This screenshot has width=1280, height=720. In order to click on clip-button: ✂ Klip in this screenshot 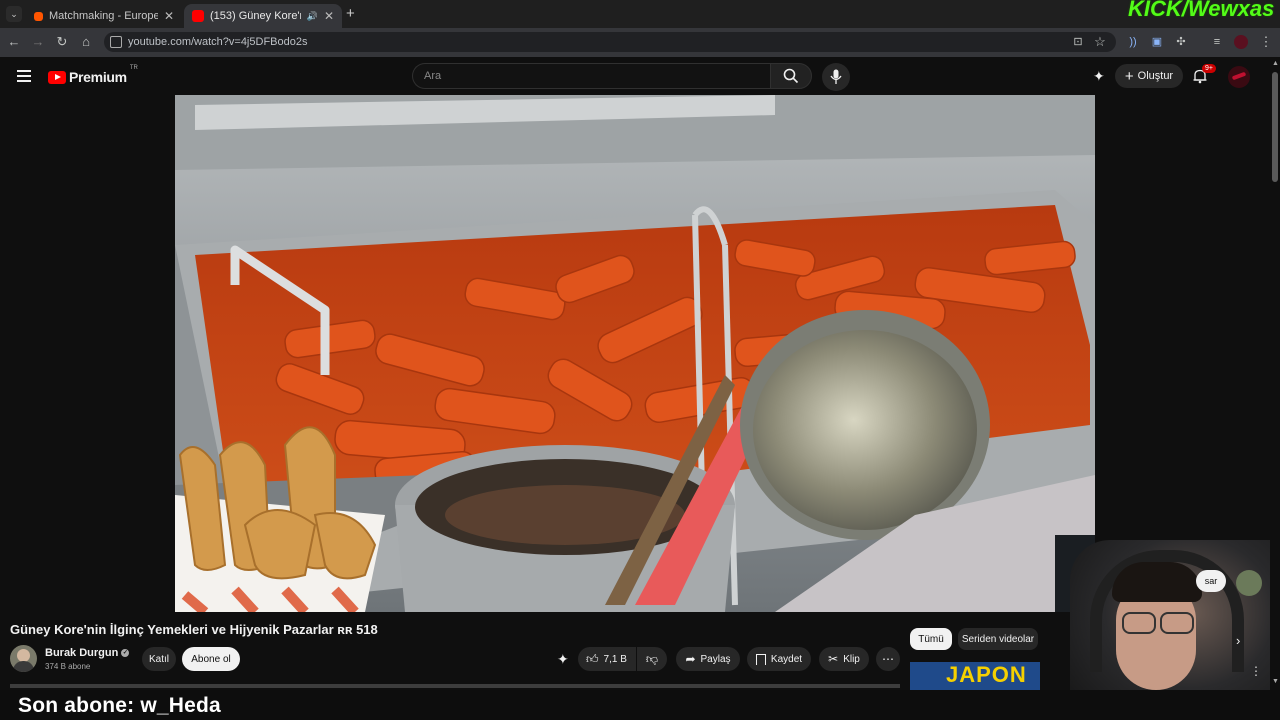, I will do `click(844, 659)`.